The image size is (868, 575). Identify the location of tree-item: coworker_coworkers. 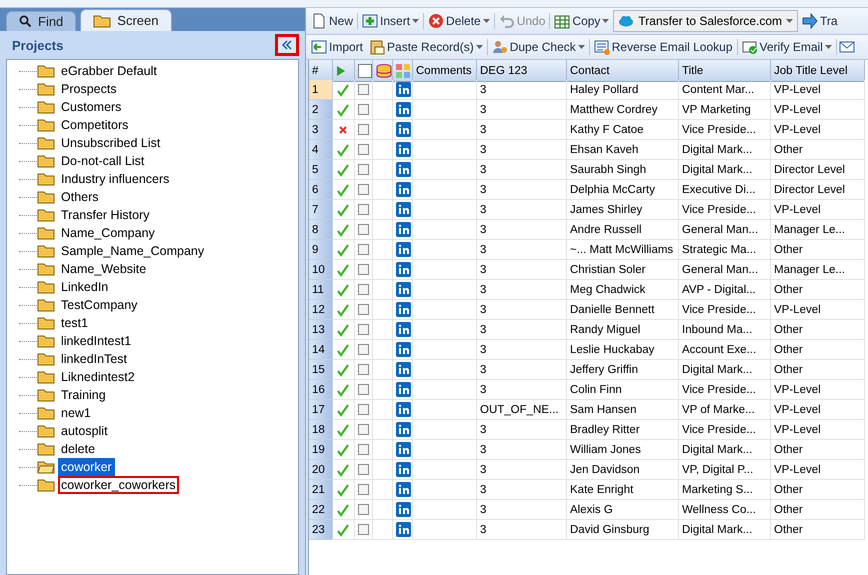
(118, 485).